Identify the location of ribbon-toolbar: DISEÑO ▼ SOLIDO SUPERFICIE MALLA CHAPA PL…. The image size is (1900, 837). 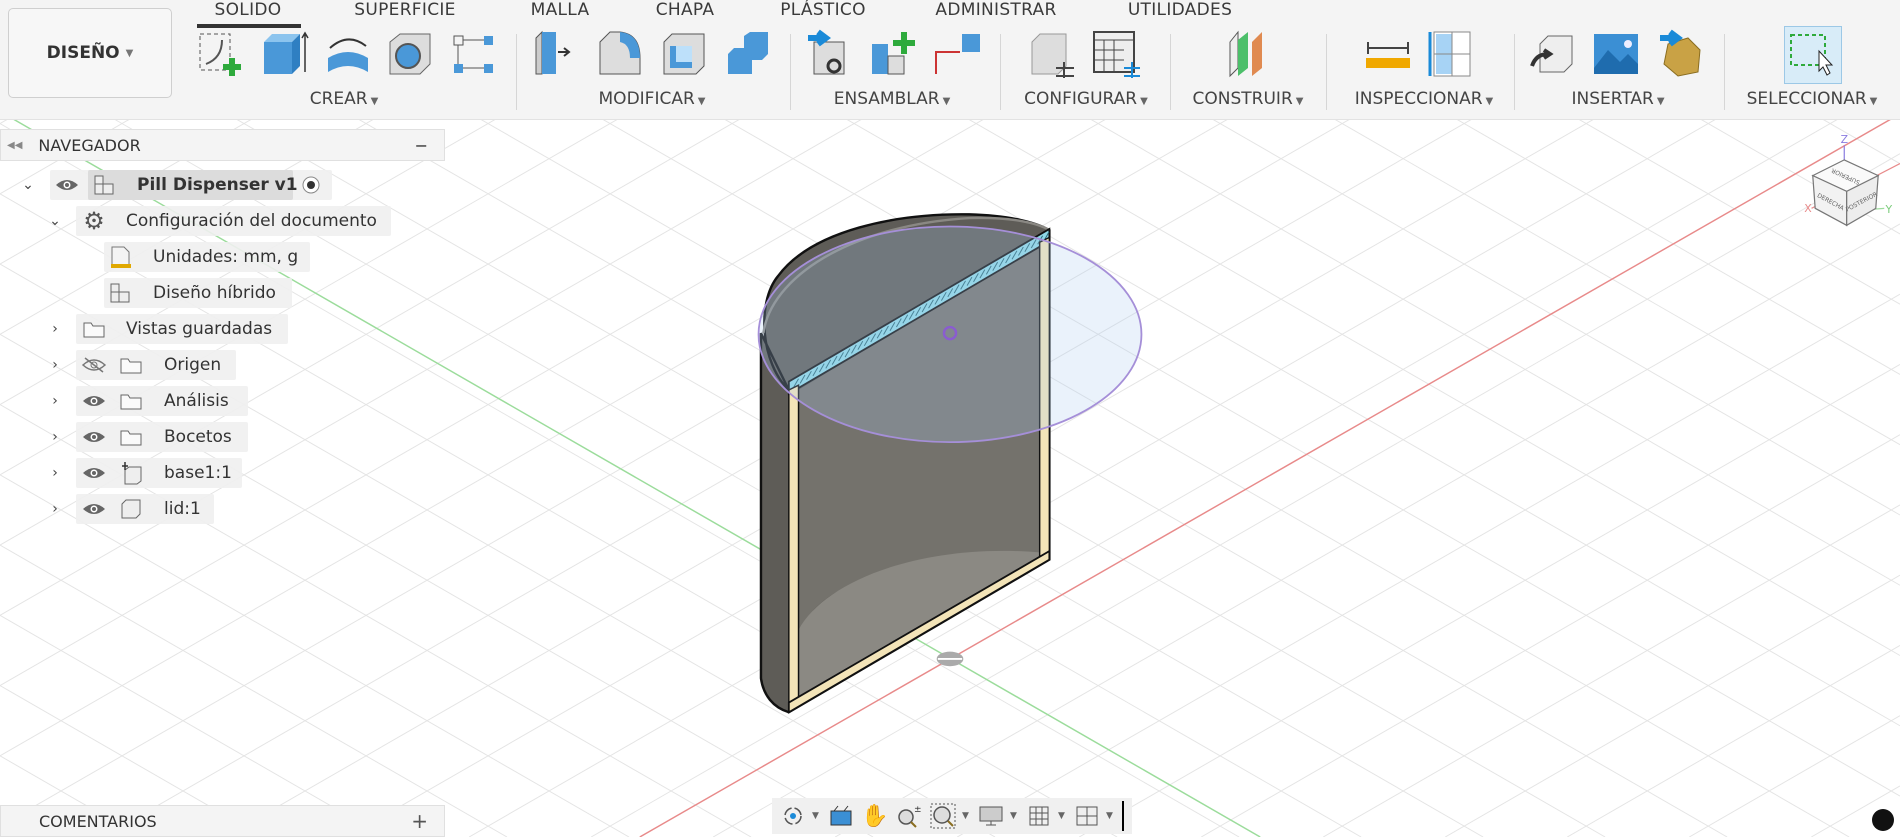
(950, 60).